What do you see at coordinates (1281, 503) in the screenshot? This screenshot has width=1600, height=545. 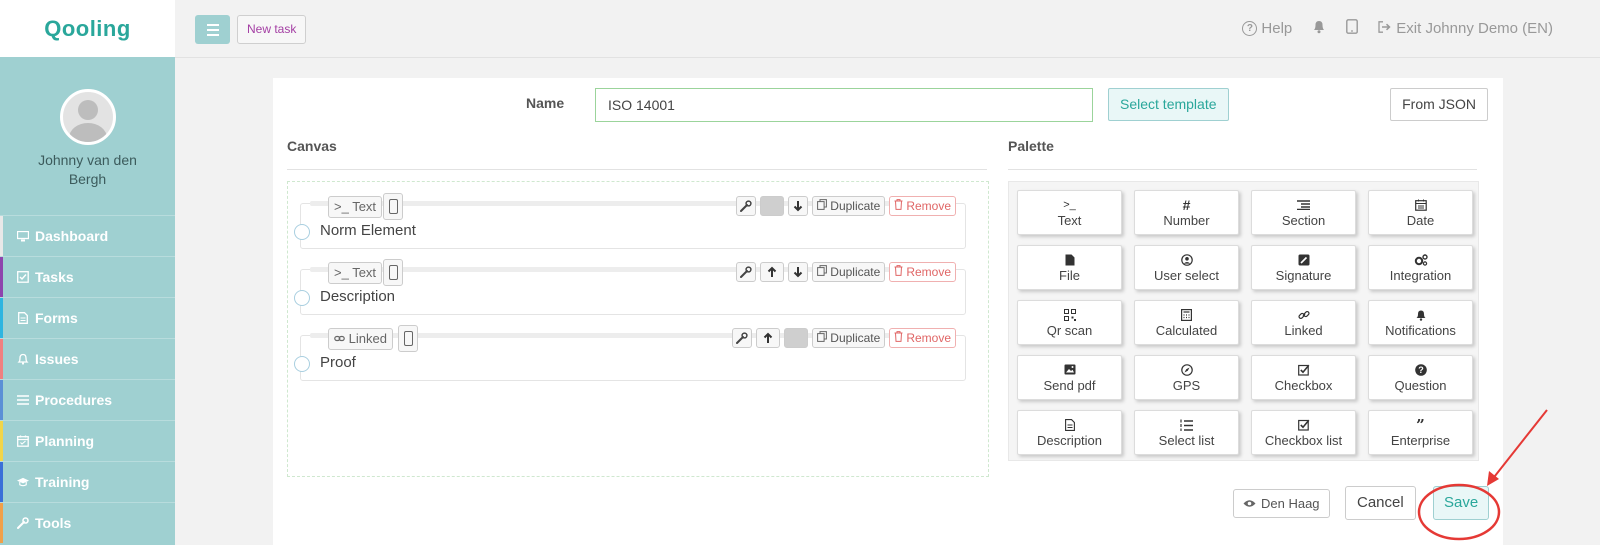 I see `location-button: Den Haag` at bounding box center [1281, 503].